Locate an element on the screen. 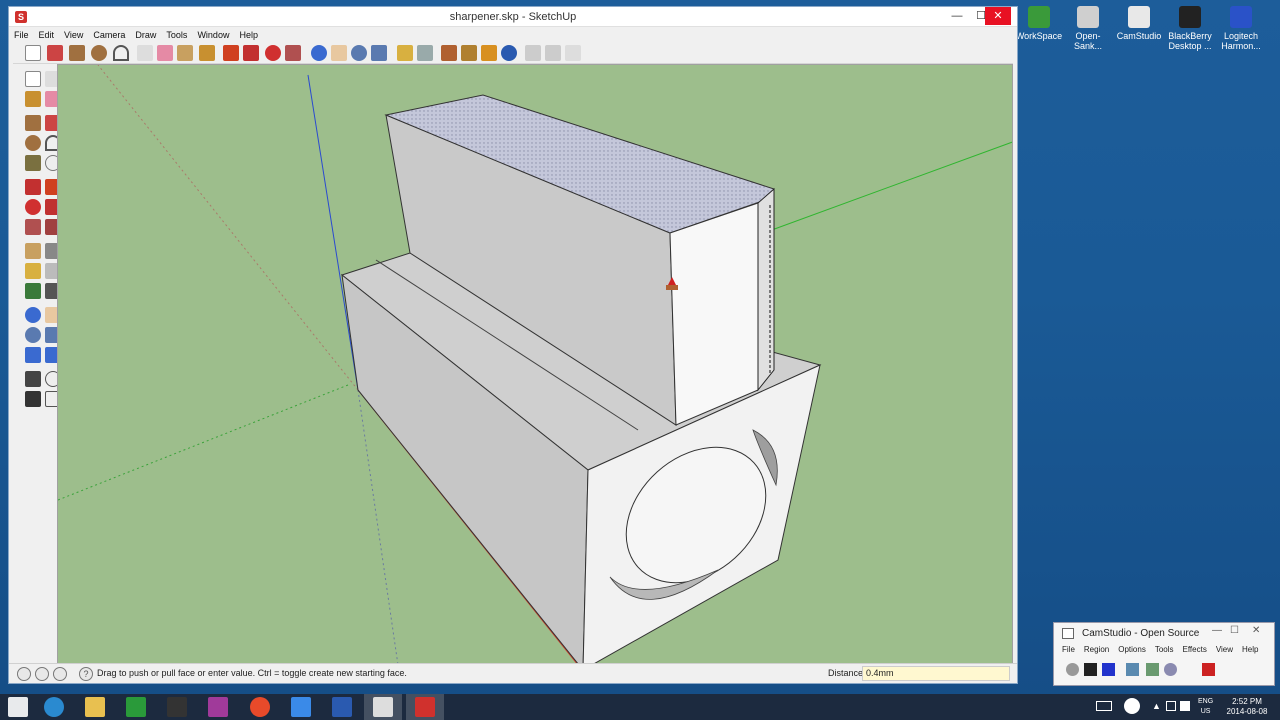  rotate-tool-icon is located at coordinates (273, 53).